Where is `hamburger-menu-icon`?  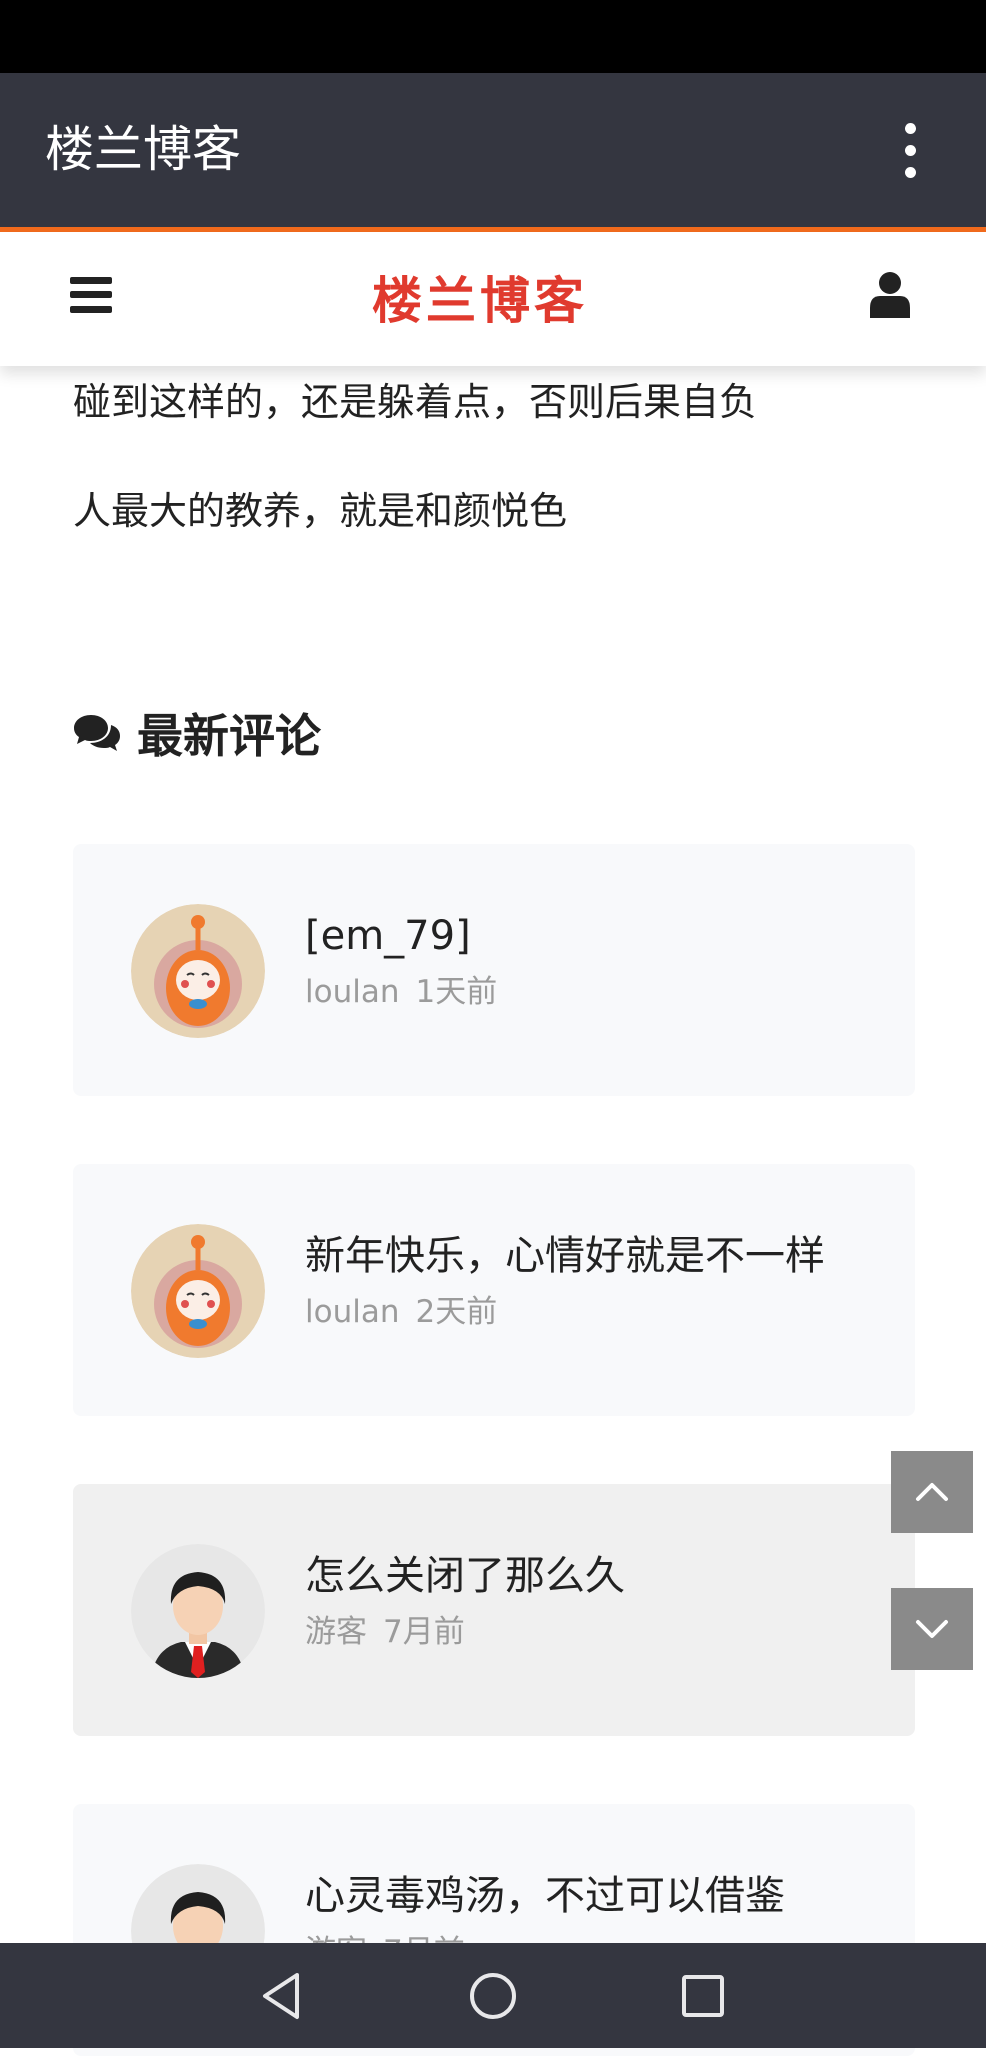 hamburger-menu-icon is located at coordinates (91, 295).